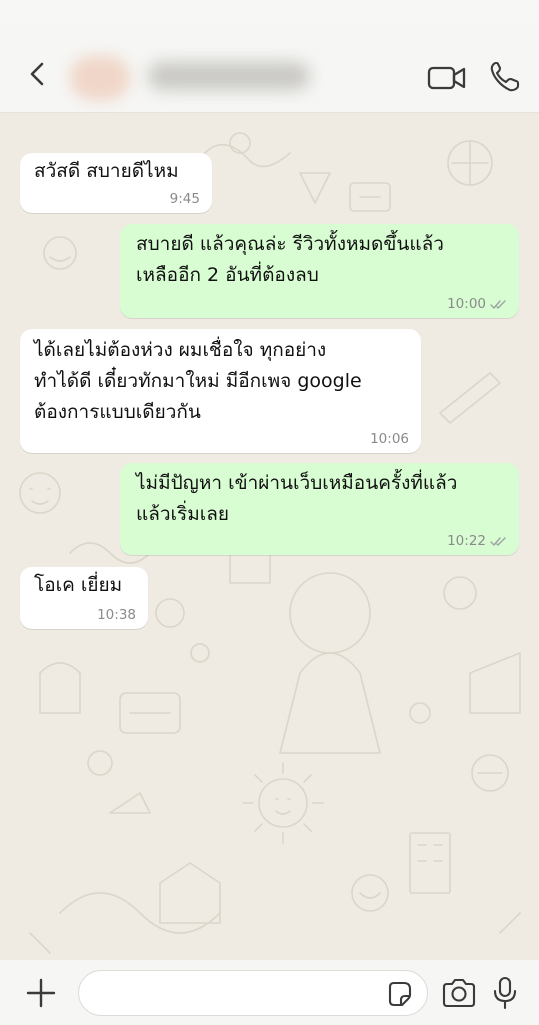  Describe the element at coordinates (269, 13) in the screenshot. I see `status-bar-area` at that location.